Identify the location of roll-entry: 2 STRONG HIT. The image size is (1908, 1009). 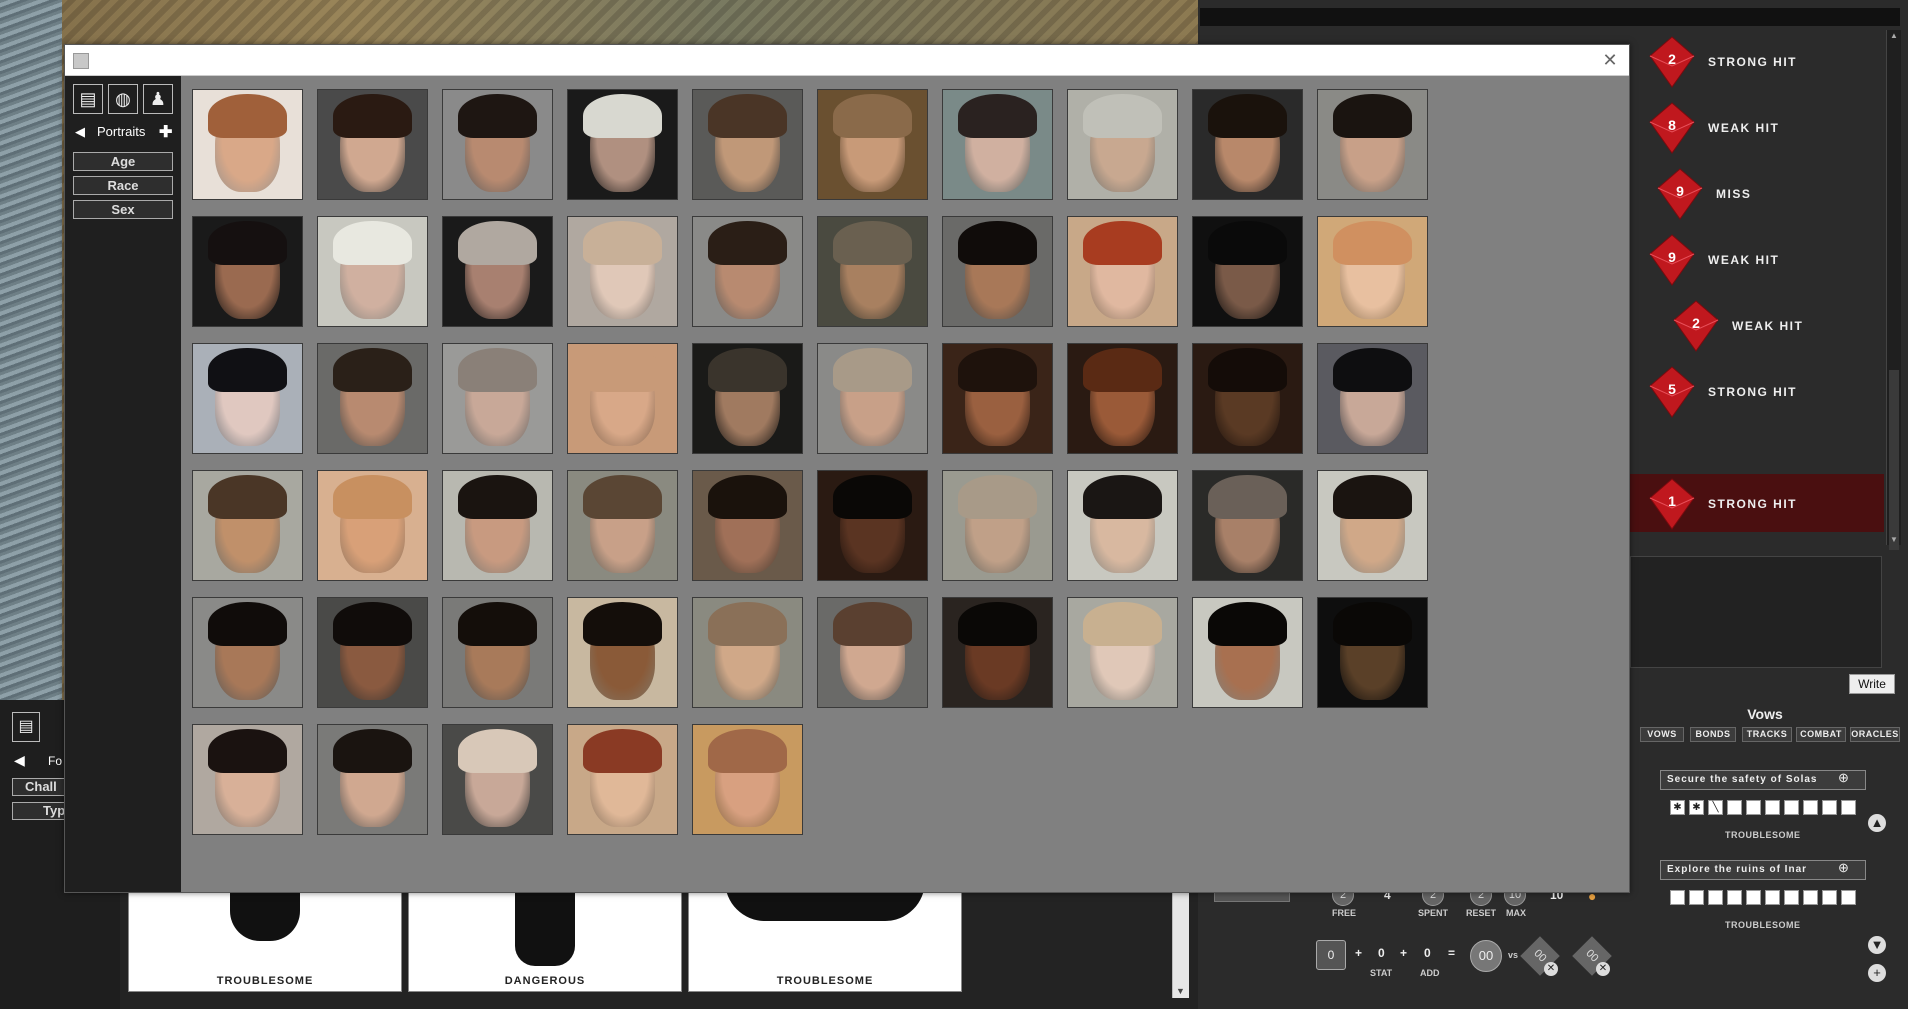
(1758, 64).